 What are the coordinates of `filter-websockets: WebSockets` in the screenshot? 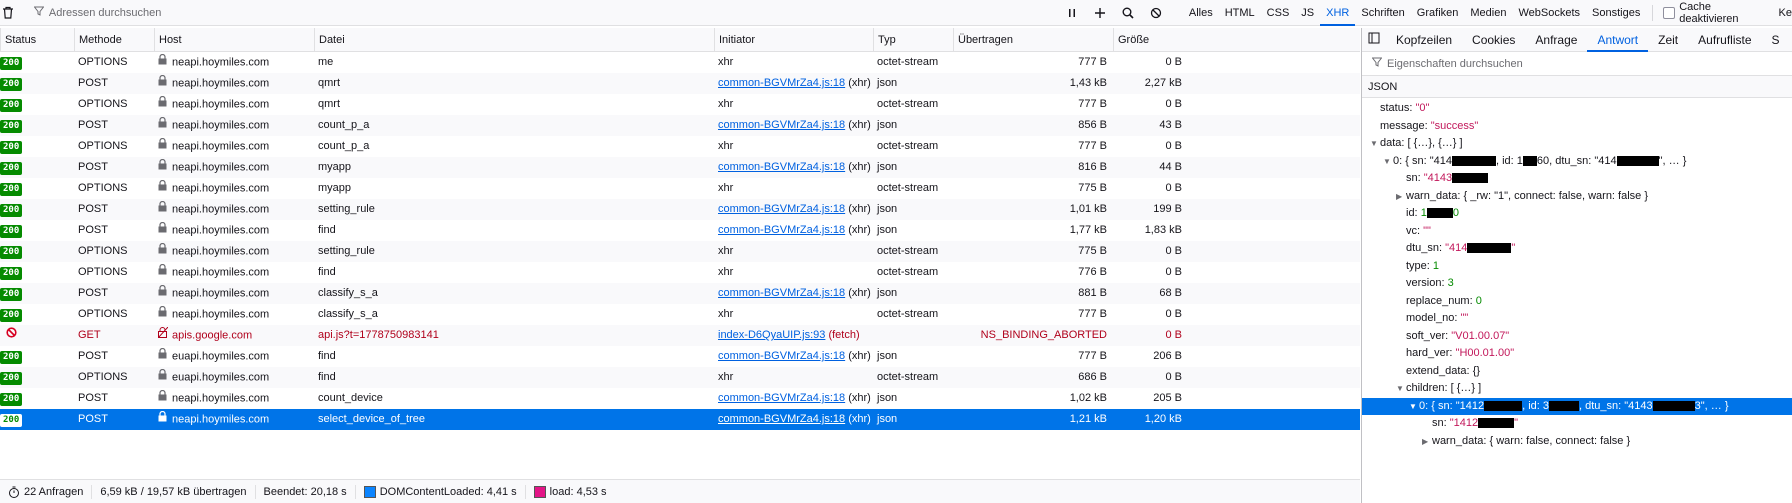 It's located at (1549, 13).